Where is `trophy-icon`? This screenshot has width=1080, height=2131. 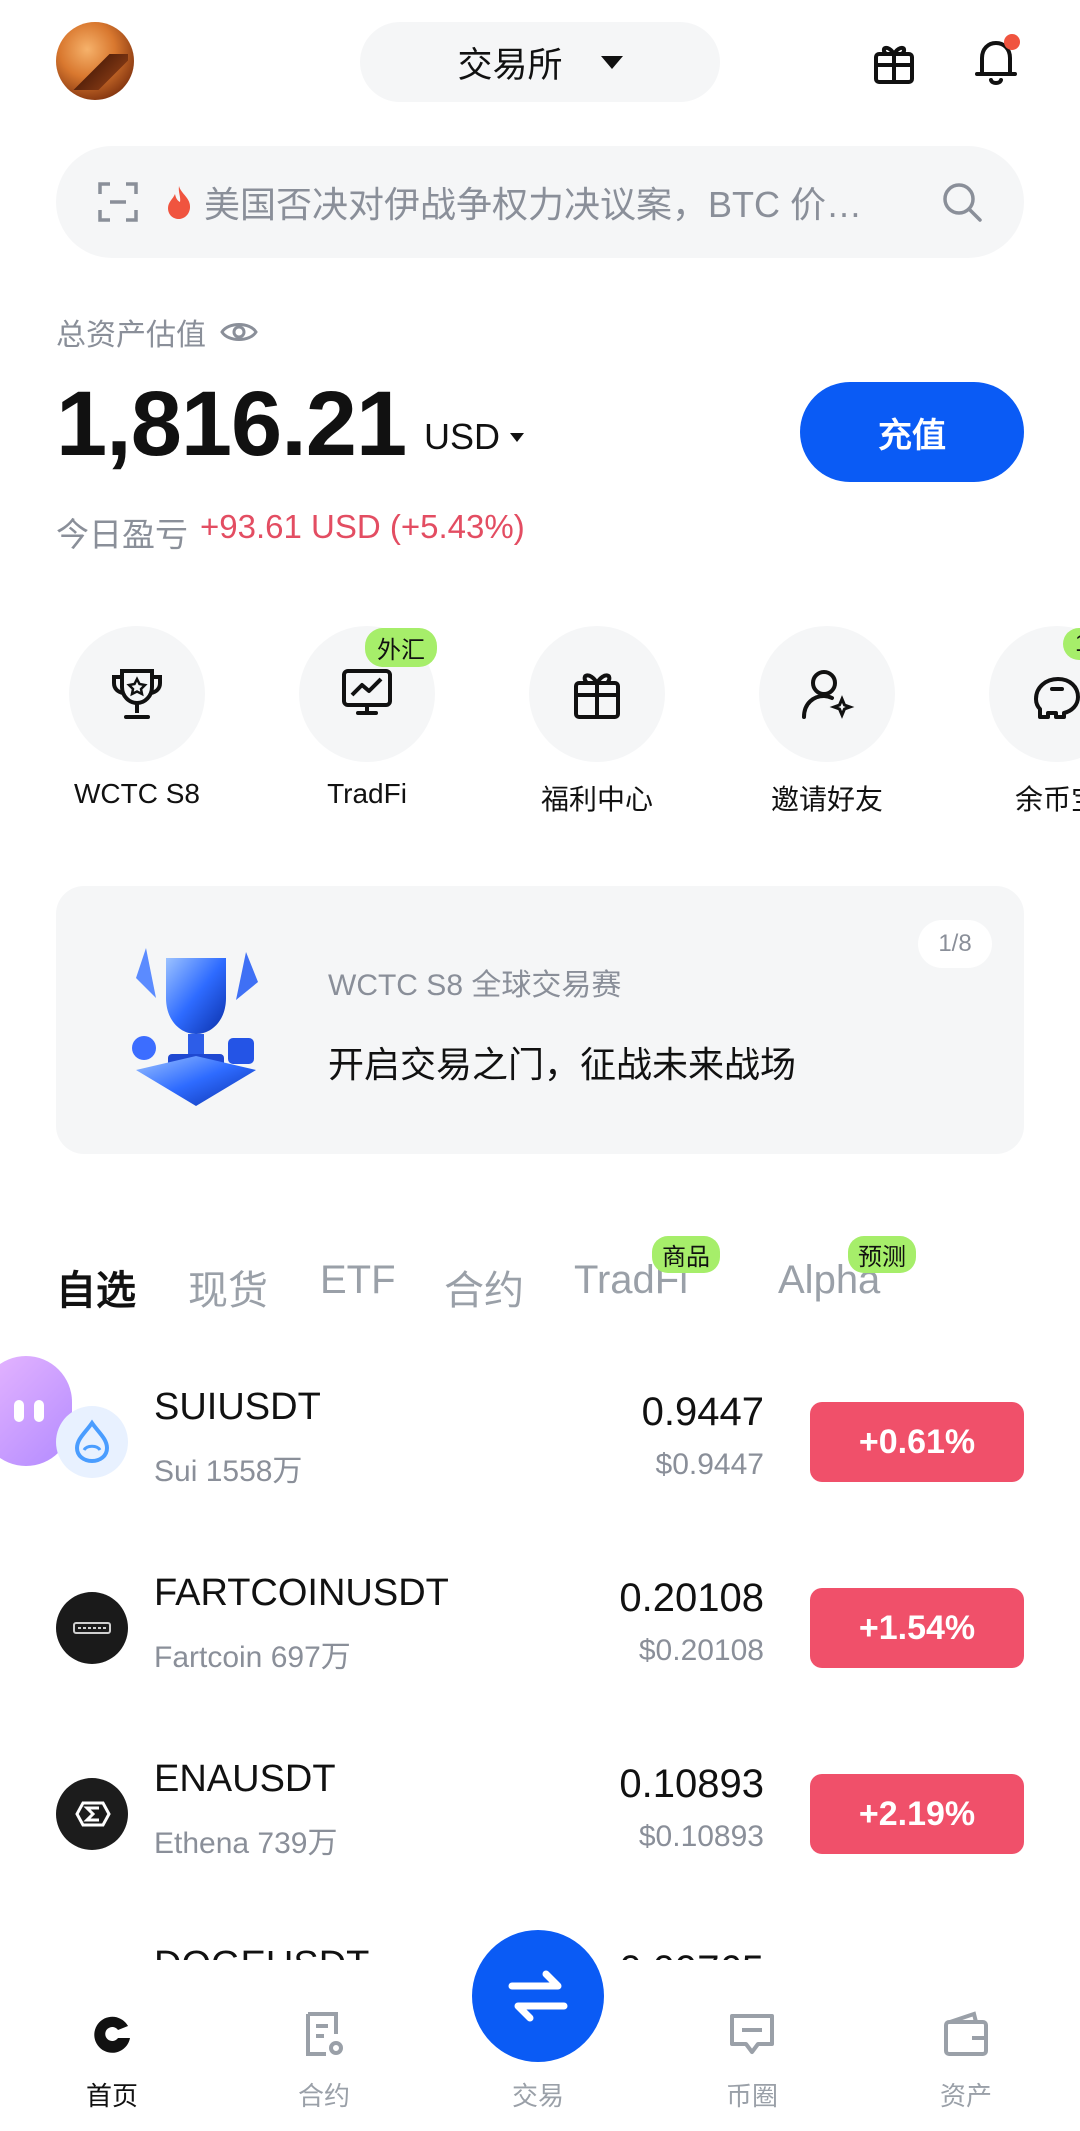
trophy-icon is located at coordinates (137, 694).